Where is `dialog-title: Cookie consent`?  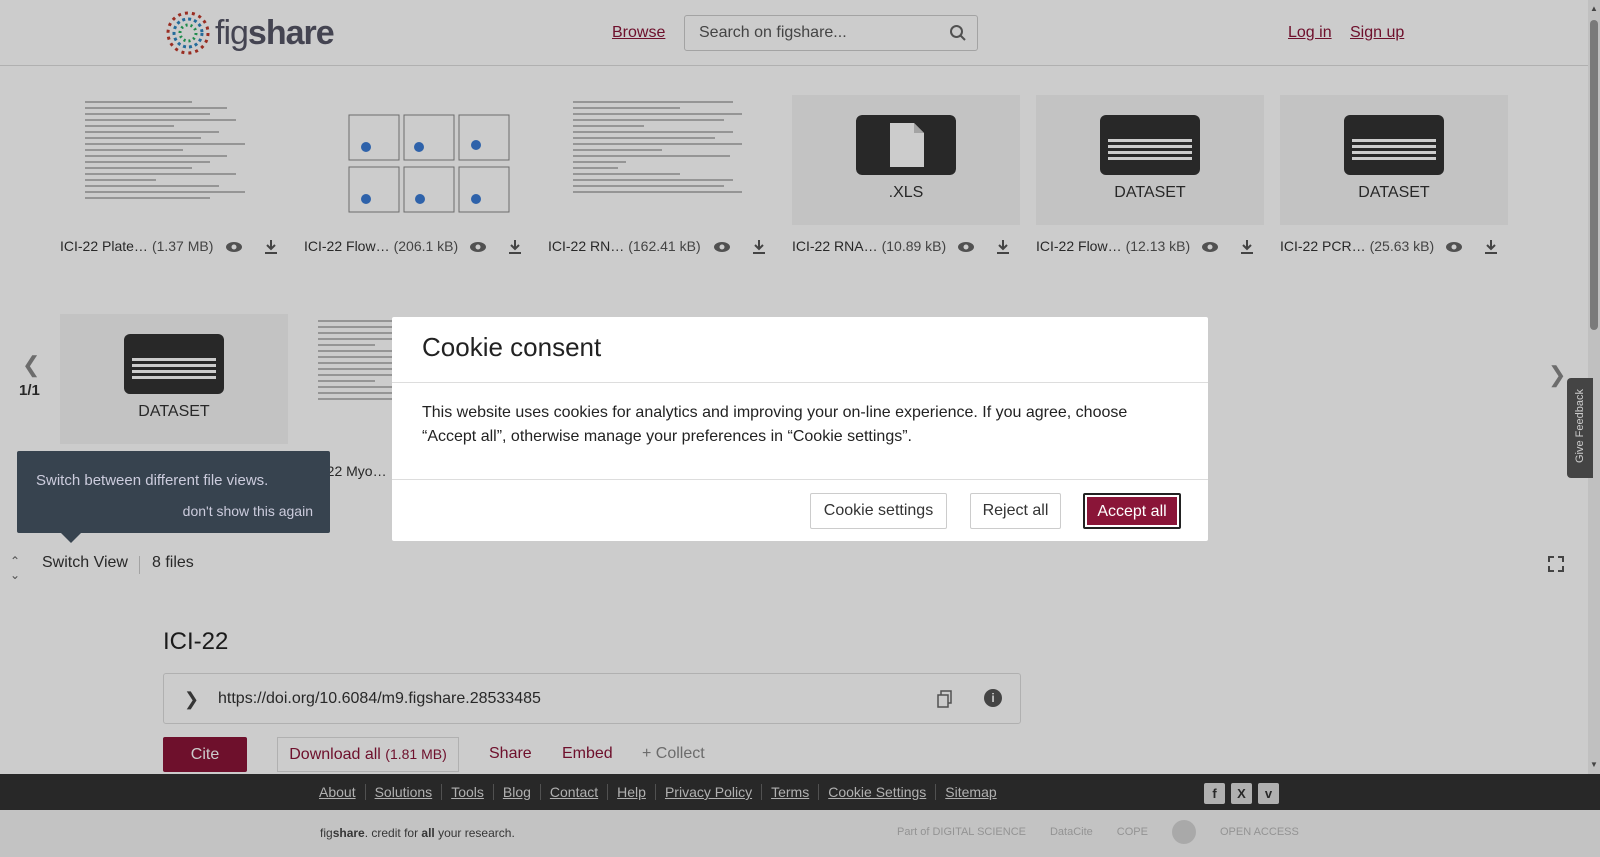 dialog-title: Cookie consent is located at coordinates (512, 347).